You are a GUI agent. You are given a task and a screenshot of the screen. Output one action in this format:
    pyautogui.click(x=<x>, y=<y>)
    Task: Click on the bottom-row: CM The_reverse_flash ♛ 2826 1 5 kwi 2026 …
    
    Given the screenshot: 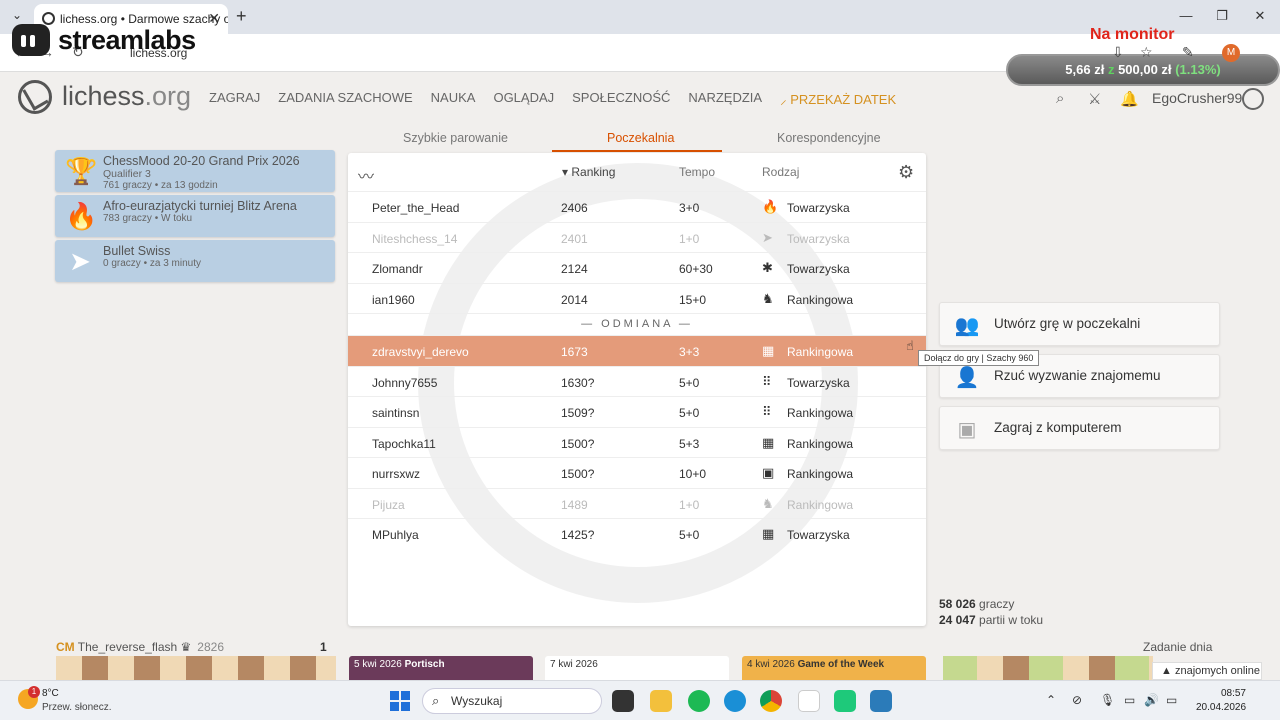 What is the action you would take?
    pyautogui.click(x=640, y=659)
    